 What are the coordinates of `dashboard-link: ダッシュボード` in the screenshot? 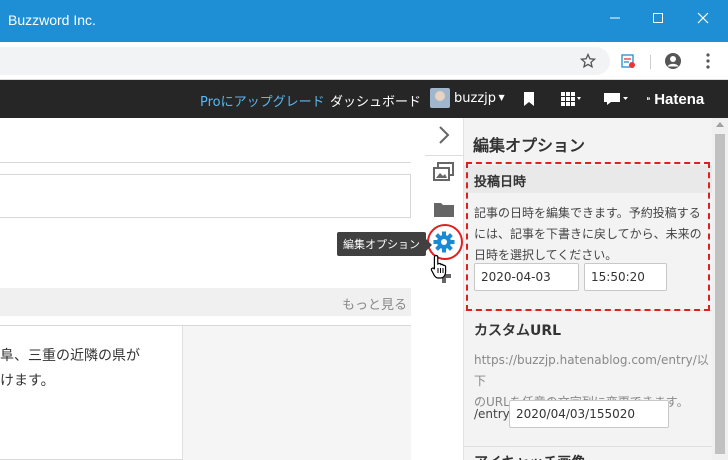 It's located at (375, 100).